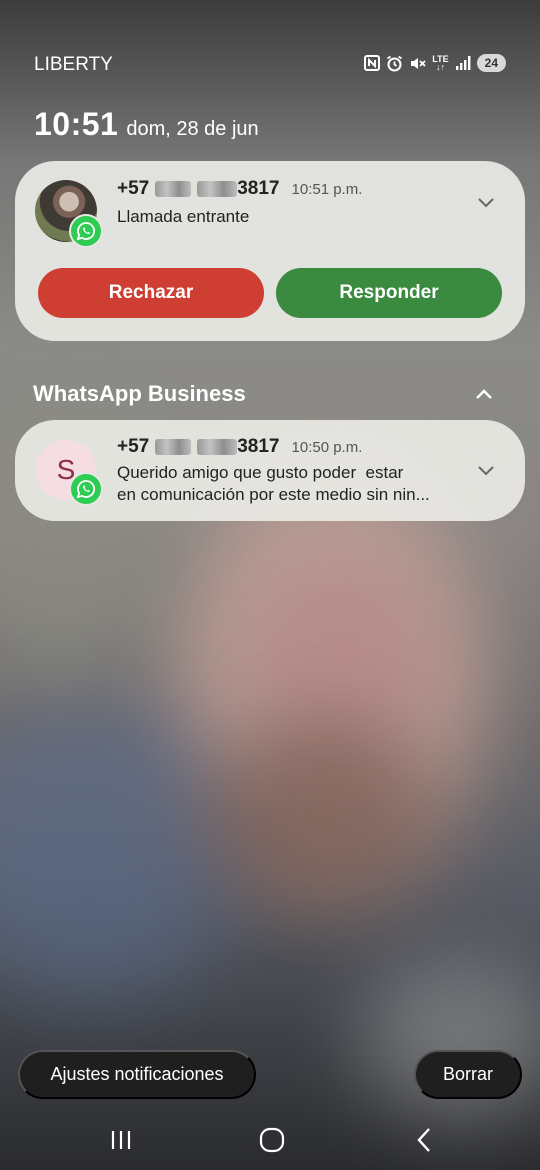  What do you see at coordinates (76, 124) in the screenshot?
I see `clock-time: 10:51` at bounding box center [76, 124].